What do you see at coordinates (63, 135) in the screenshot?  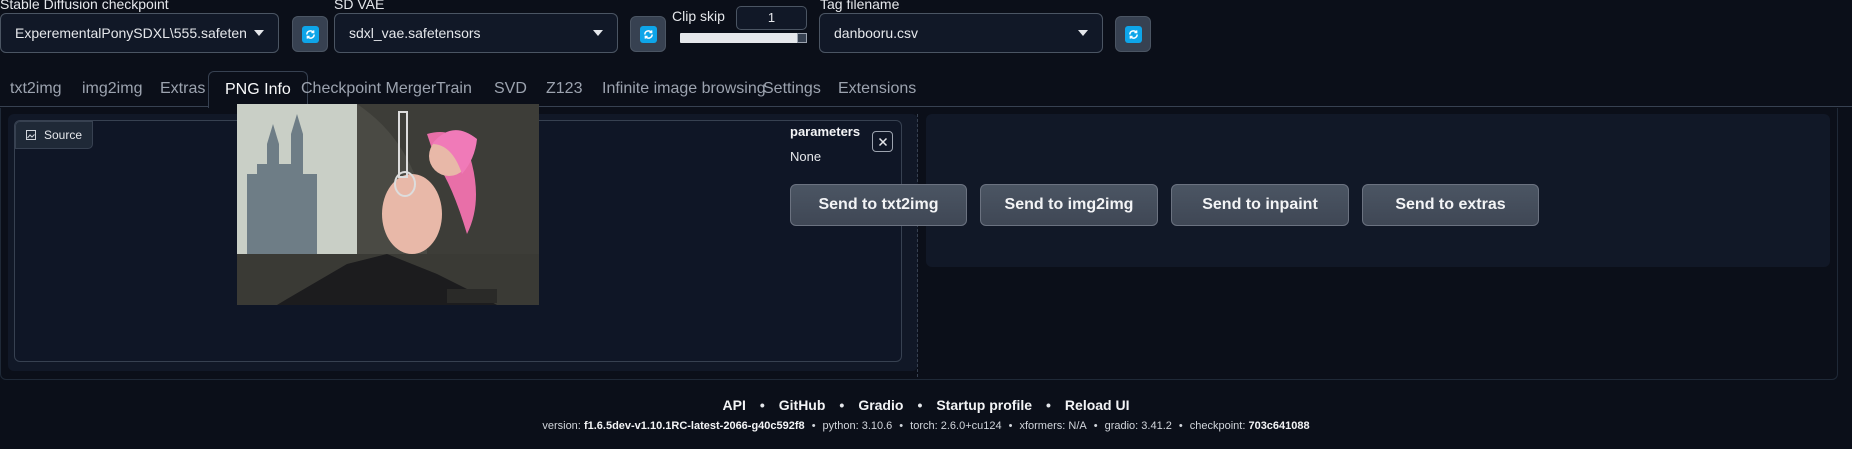 I see `source-label: Source` at bounding box center [63, 135].